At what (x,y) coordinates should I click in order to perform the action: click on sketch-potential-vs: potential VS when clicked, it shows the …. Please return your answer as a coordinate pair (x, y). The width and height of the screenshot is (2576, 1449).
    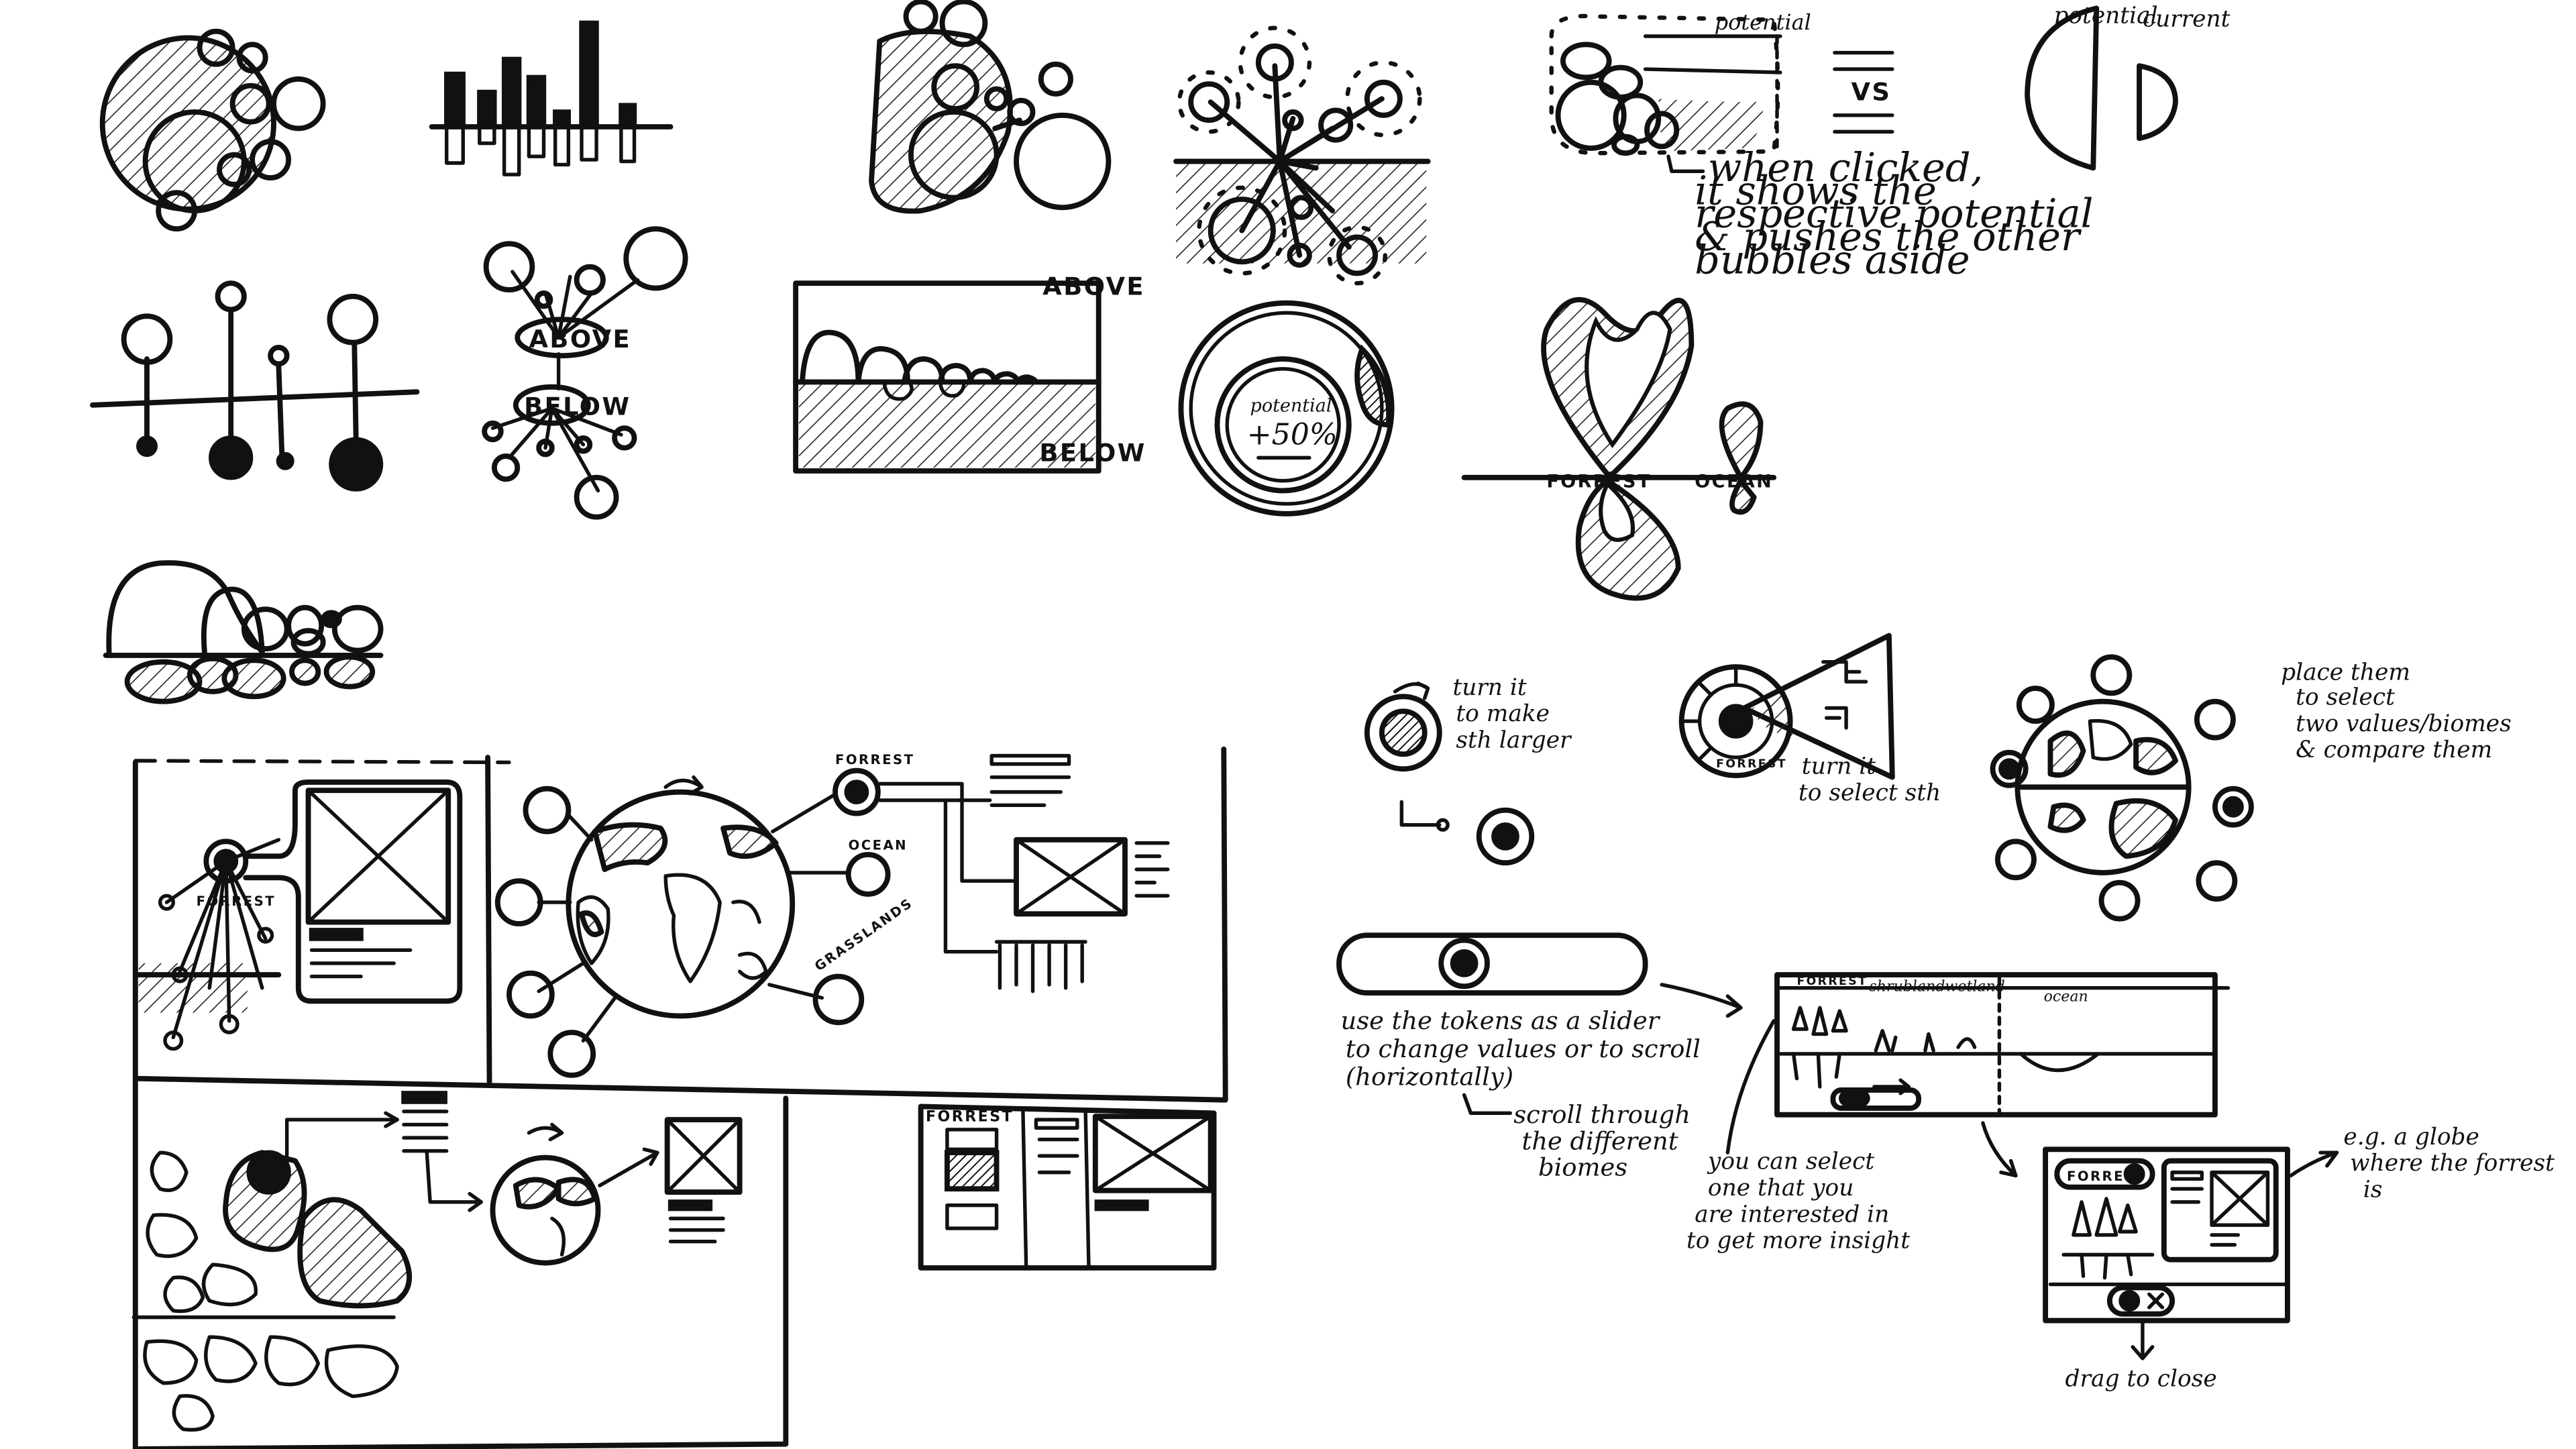
    Looking at the image, I should click on (1827, 145).